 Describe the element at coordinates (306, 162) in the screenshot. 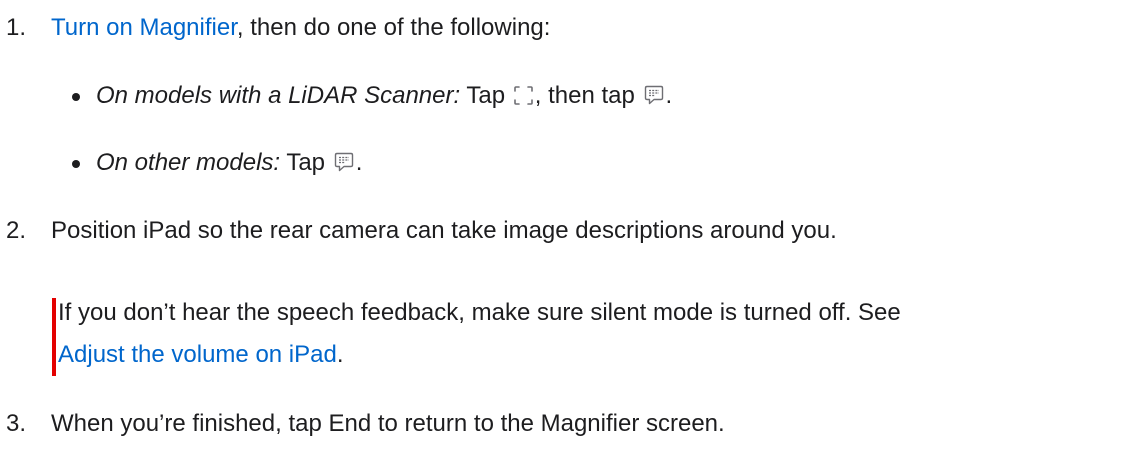

I see `bullet-other-text-a: Tap` at that location.